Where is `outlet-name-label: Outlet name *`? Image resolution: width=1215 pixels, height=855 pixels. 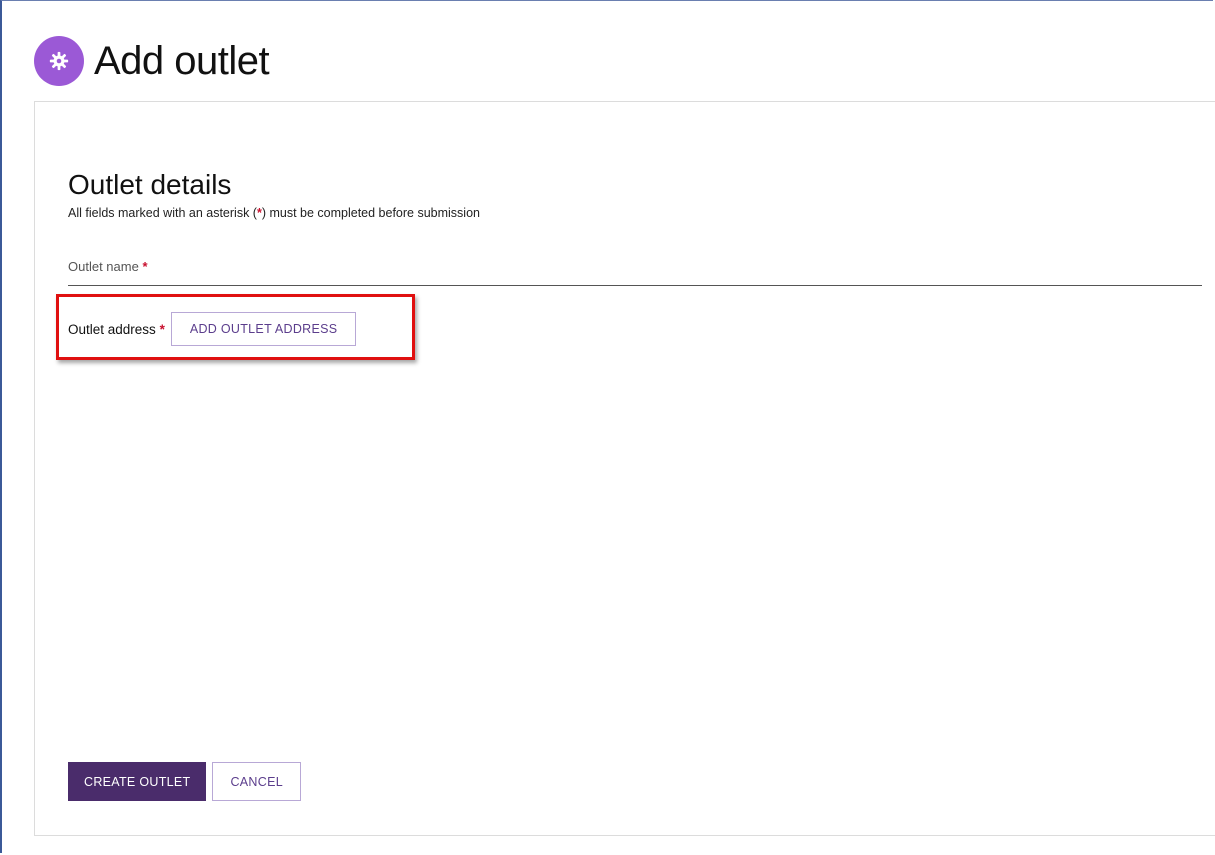
outlet-name-label: Outlet name * is located at coordinates (108, 266).